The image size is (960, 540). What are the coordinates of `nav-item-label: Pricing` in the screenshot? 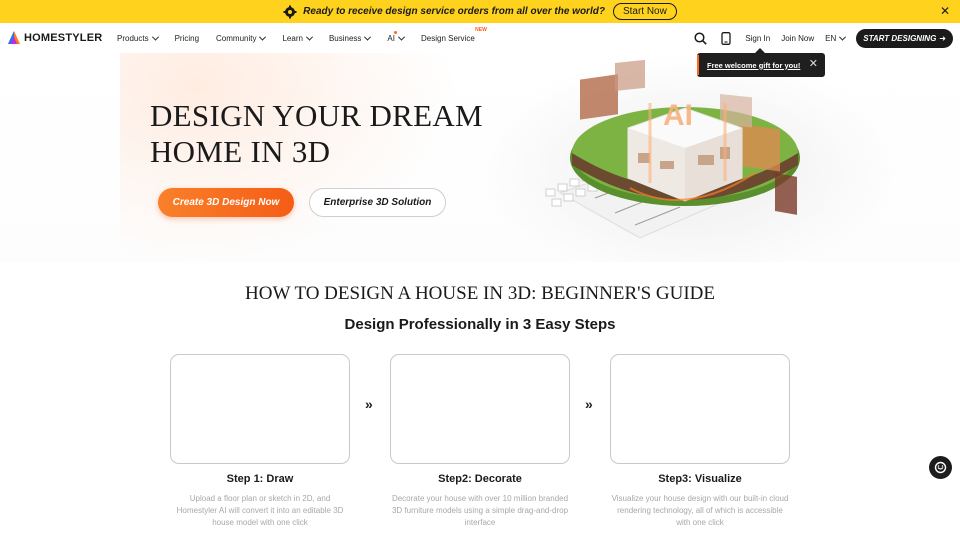 It's located at (187, 38).